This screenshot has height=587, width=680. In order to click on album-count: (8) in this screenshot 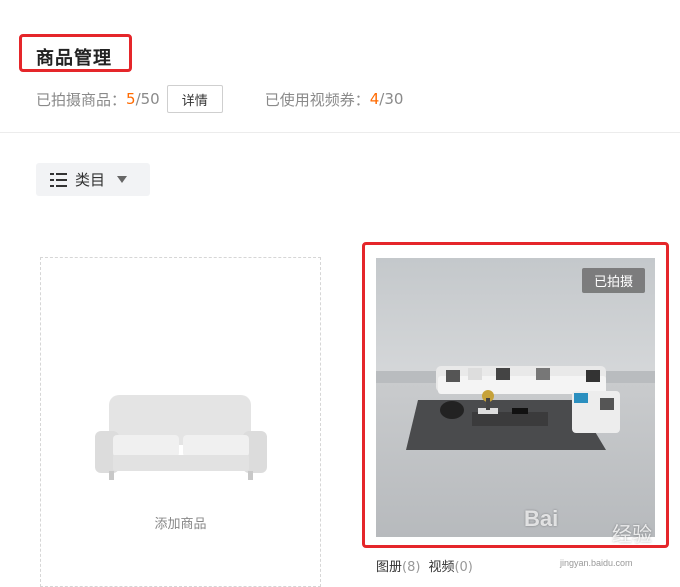, I will do `click(411, 567)`.